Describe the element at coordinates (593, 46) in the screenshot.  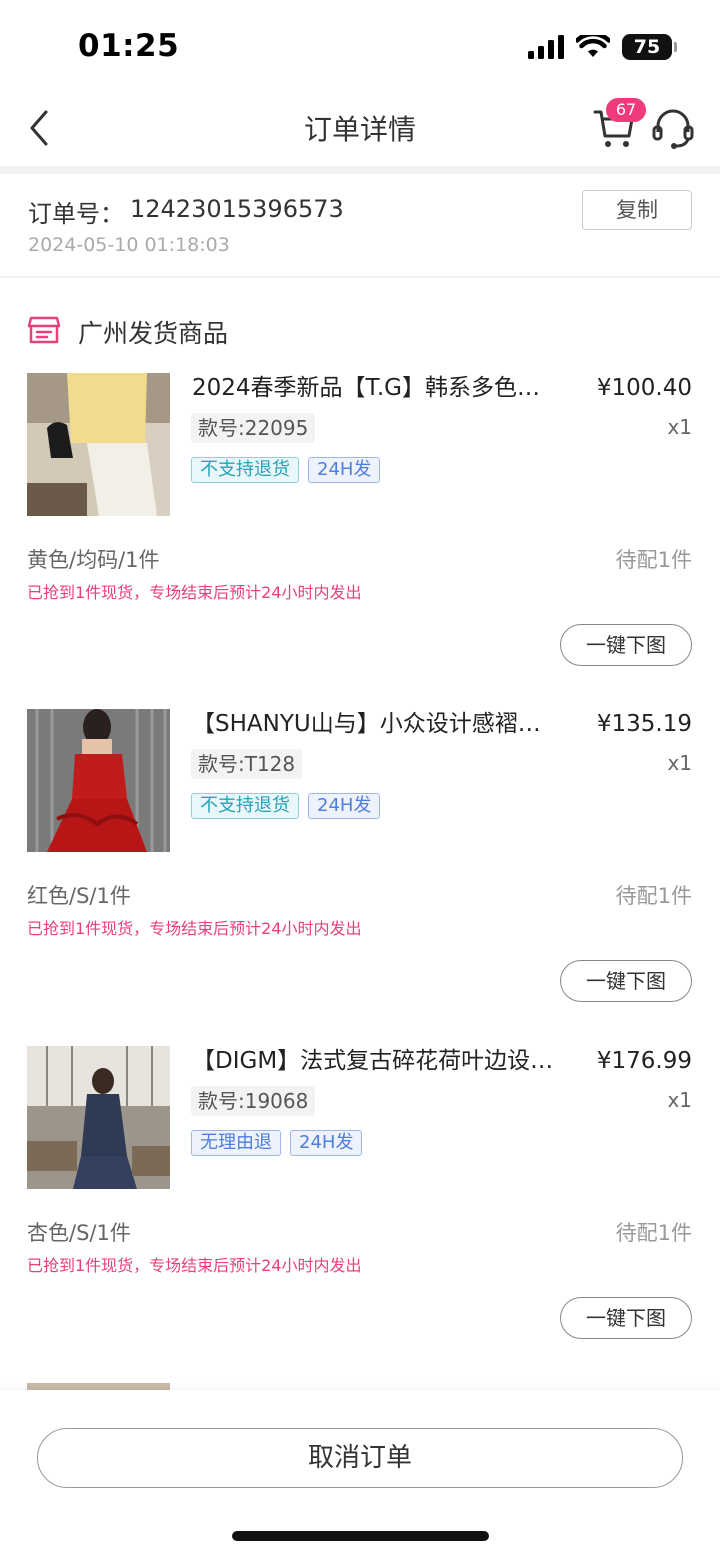
I see `wifi-icon` at that location.